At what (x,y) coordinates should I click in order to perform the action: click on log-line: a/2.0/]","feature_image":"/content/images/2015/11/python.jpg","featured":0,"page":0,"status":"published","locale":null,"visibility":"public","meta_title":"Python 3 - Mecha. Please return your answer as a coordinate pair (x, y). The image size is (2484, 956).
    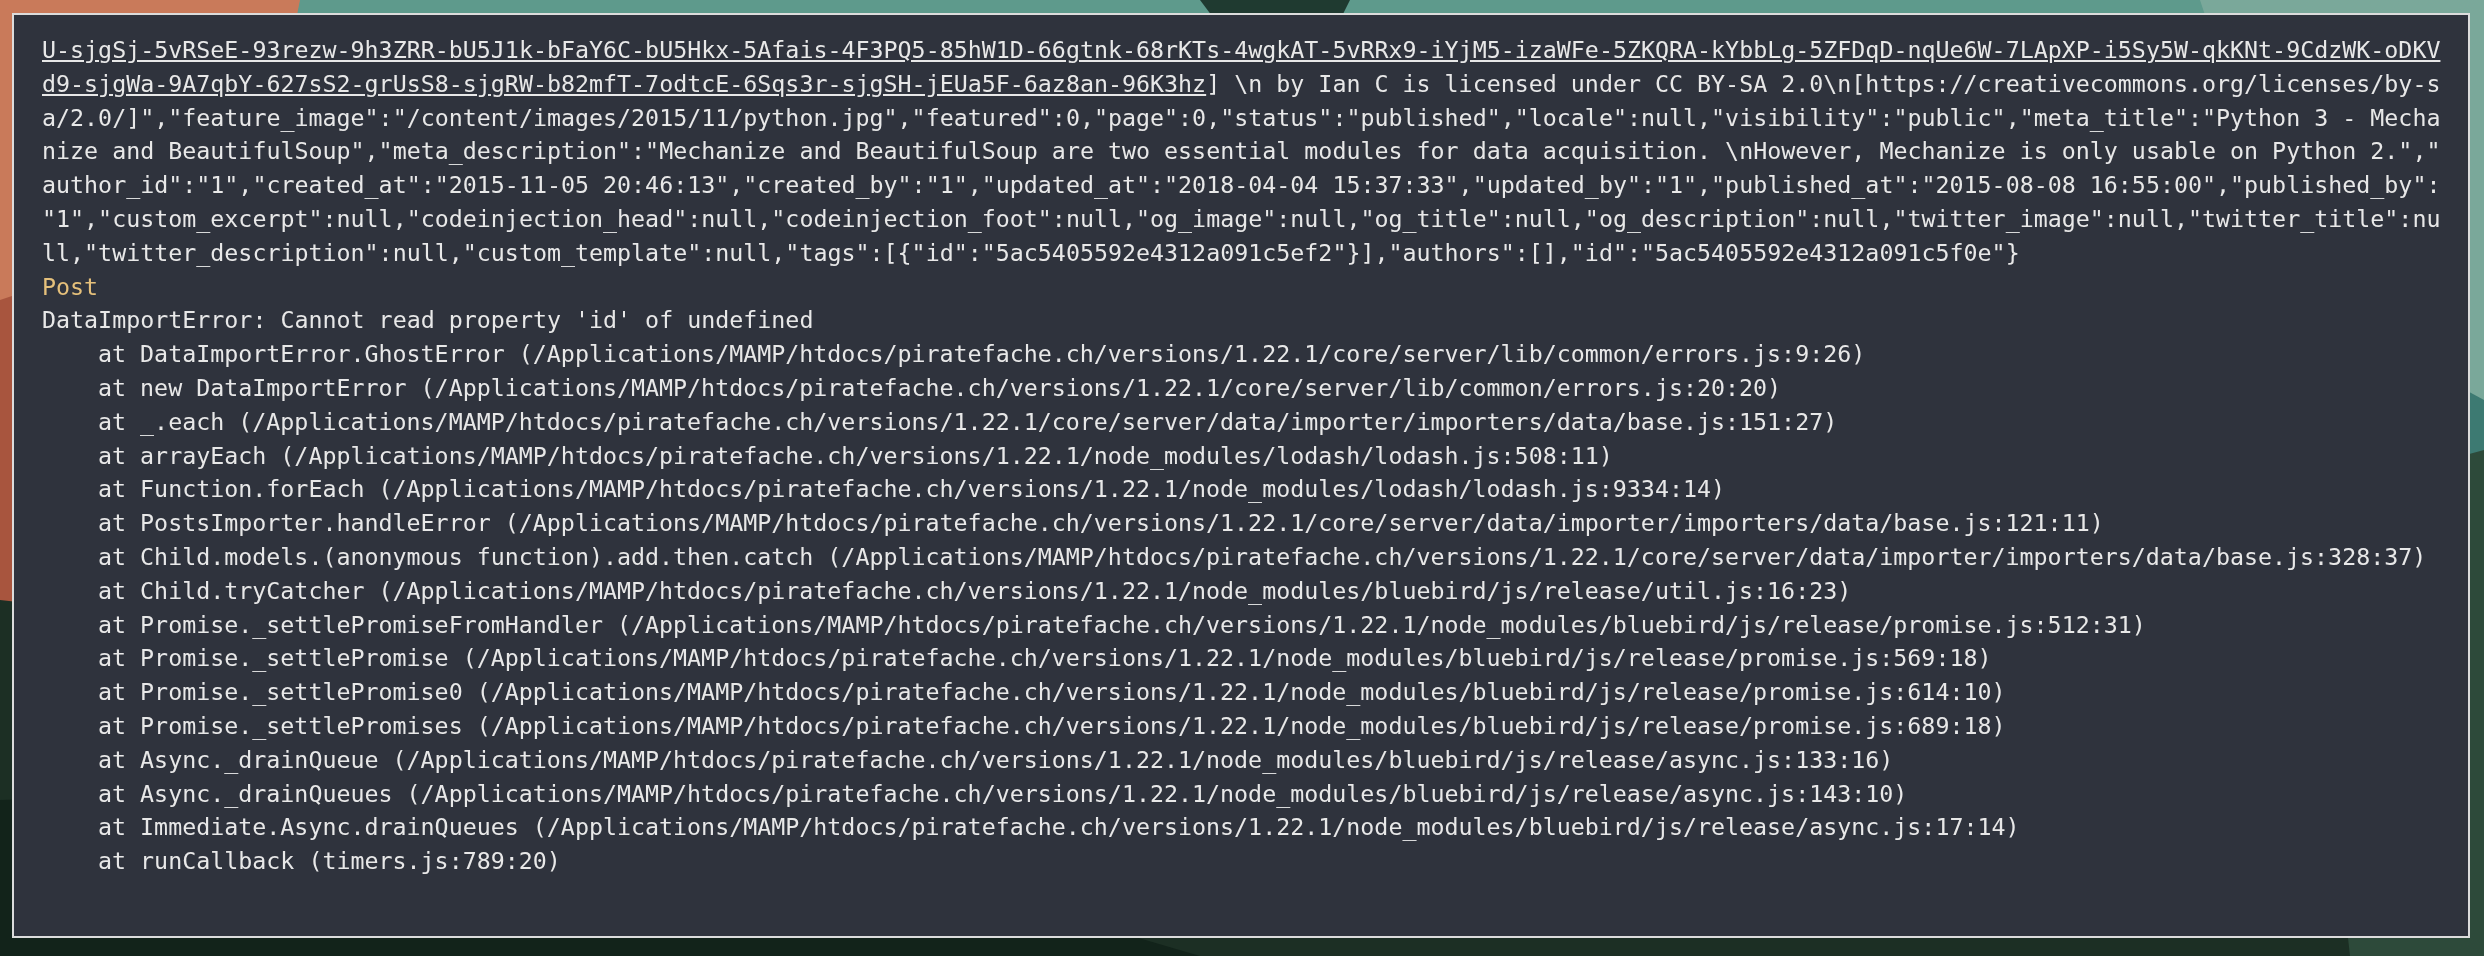
    Looking at the image, I should click on (1241, 117).